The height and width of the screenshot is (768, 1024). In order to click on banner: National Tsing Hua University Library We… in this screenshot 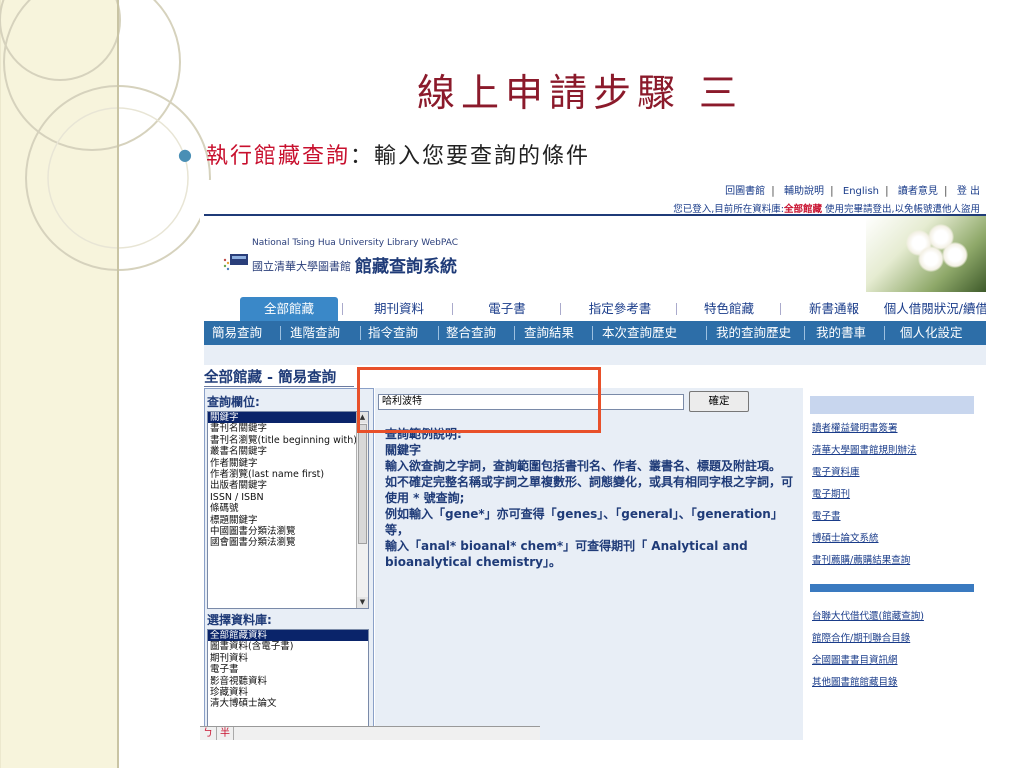, I will do `click(595, 254)`.